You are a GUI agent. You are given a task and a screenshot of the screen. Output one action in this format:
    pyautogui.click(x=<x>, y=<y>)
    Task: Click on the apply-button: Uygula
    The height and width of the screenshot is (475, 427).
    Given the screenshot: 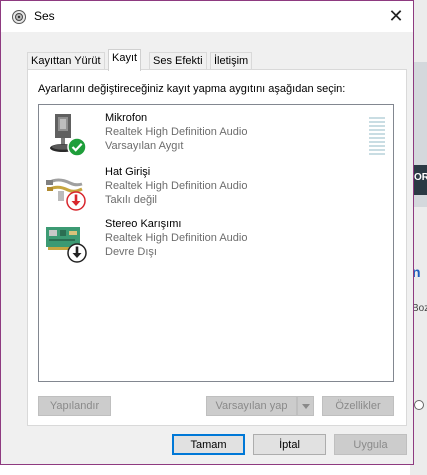 What is the action you would take?
    pyautogui.click(x=370, y=444)
    